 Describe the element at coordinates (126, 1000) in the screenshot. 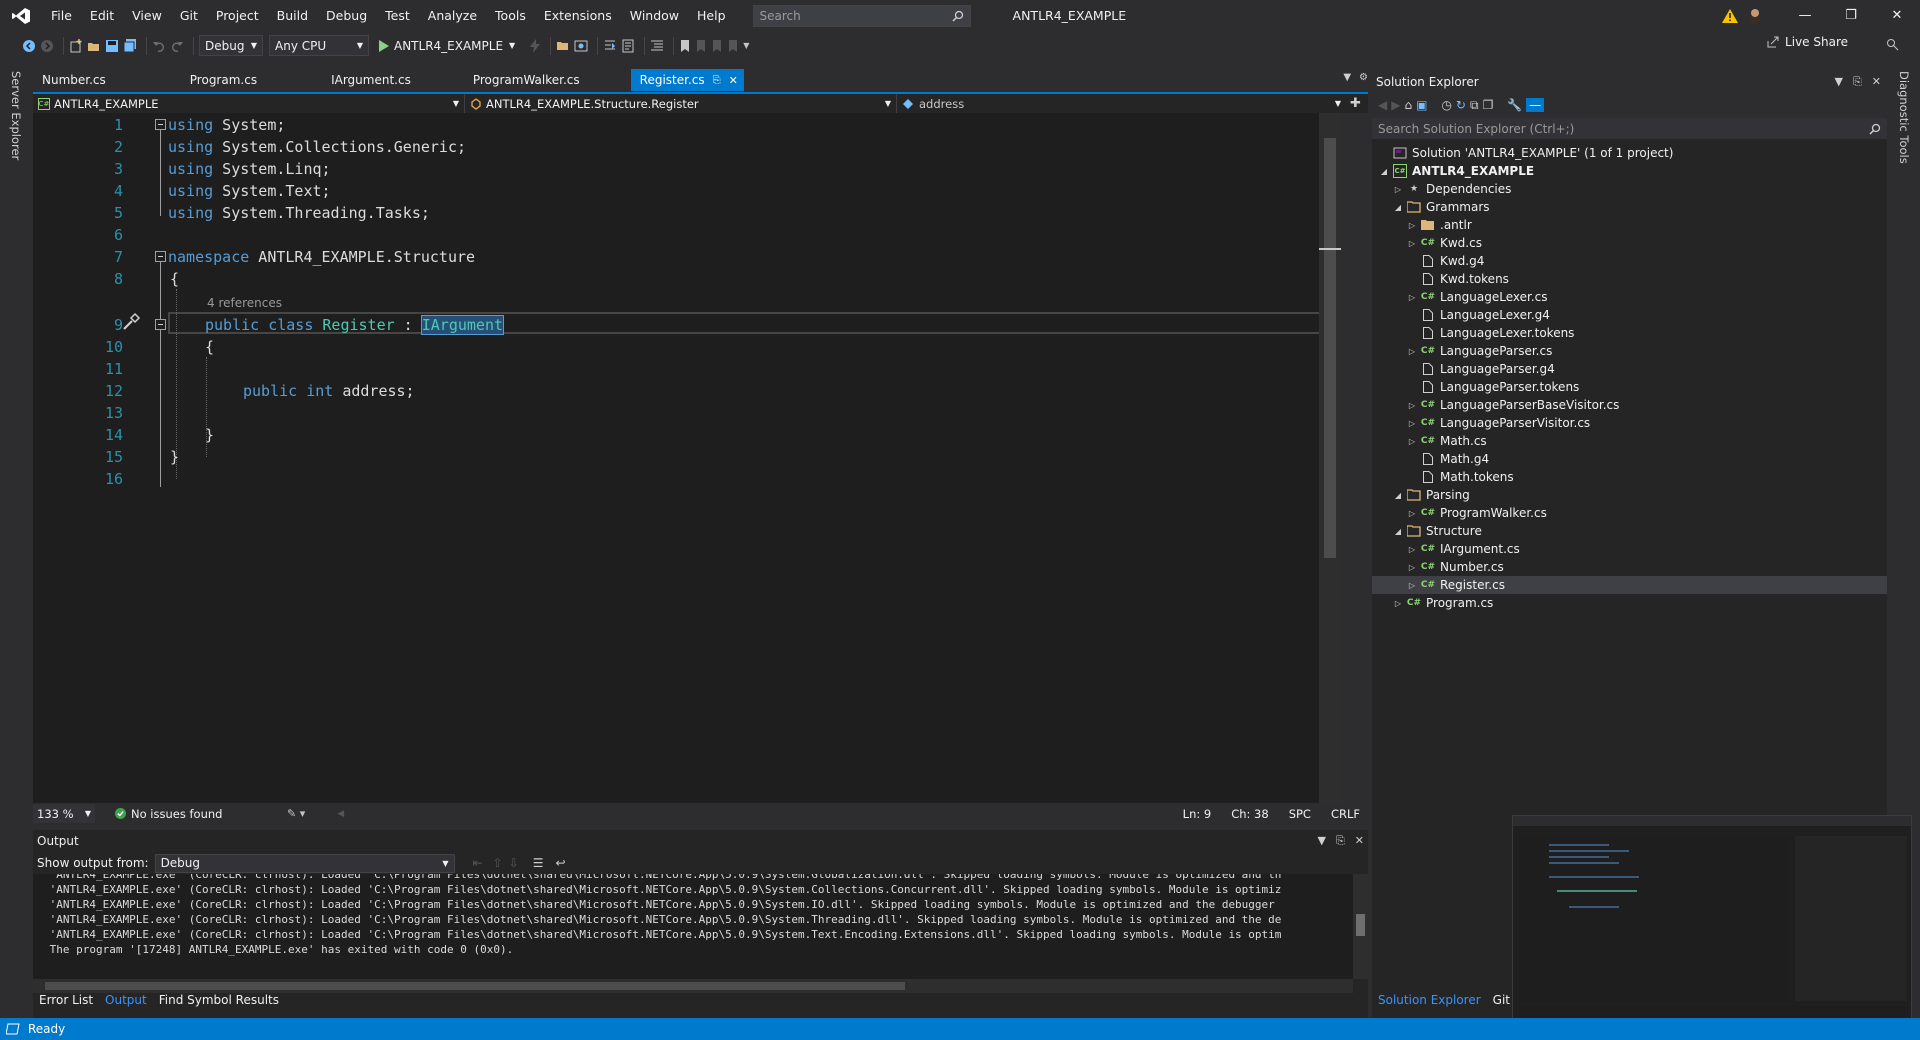

I see `tab-output: Output` at that location.